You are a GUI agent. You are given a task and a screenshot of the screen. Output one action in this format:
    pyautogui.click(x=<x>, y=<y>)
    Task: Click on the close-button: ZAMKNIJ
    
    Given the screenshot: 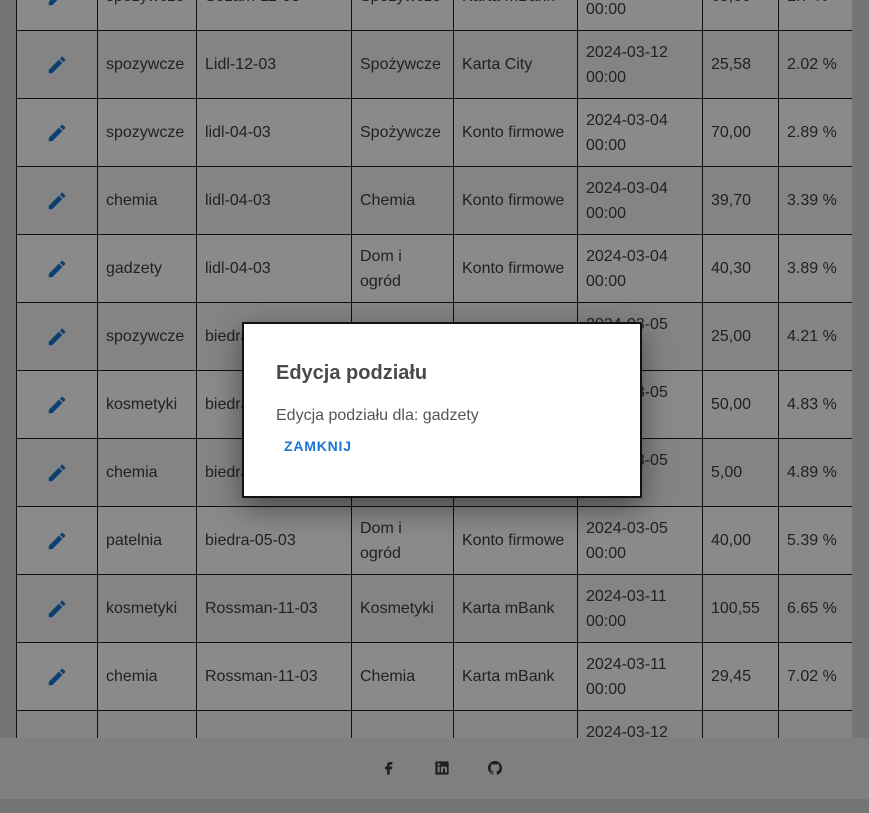 What is the action you would take?
    pyautogui.click(x=318, y=446)
    